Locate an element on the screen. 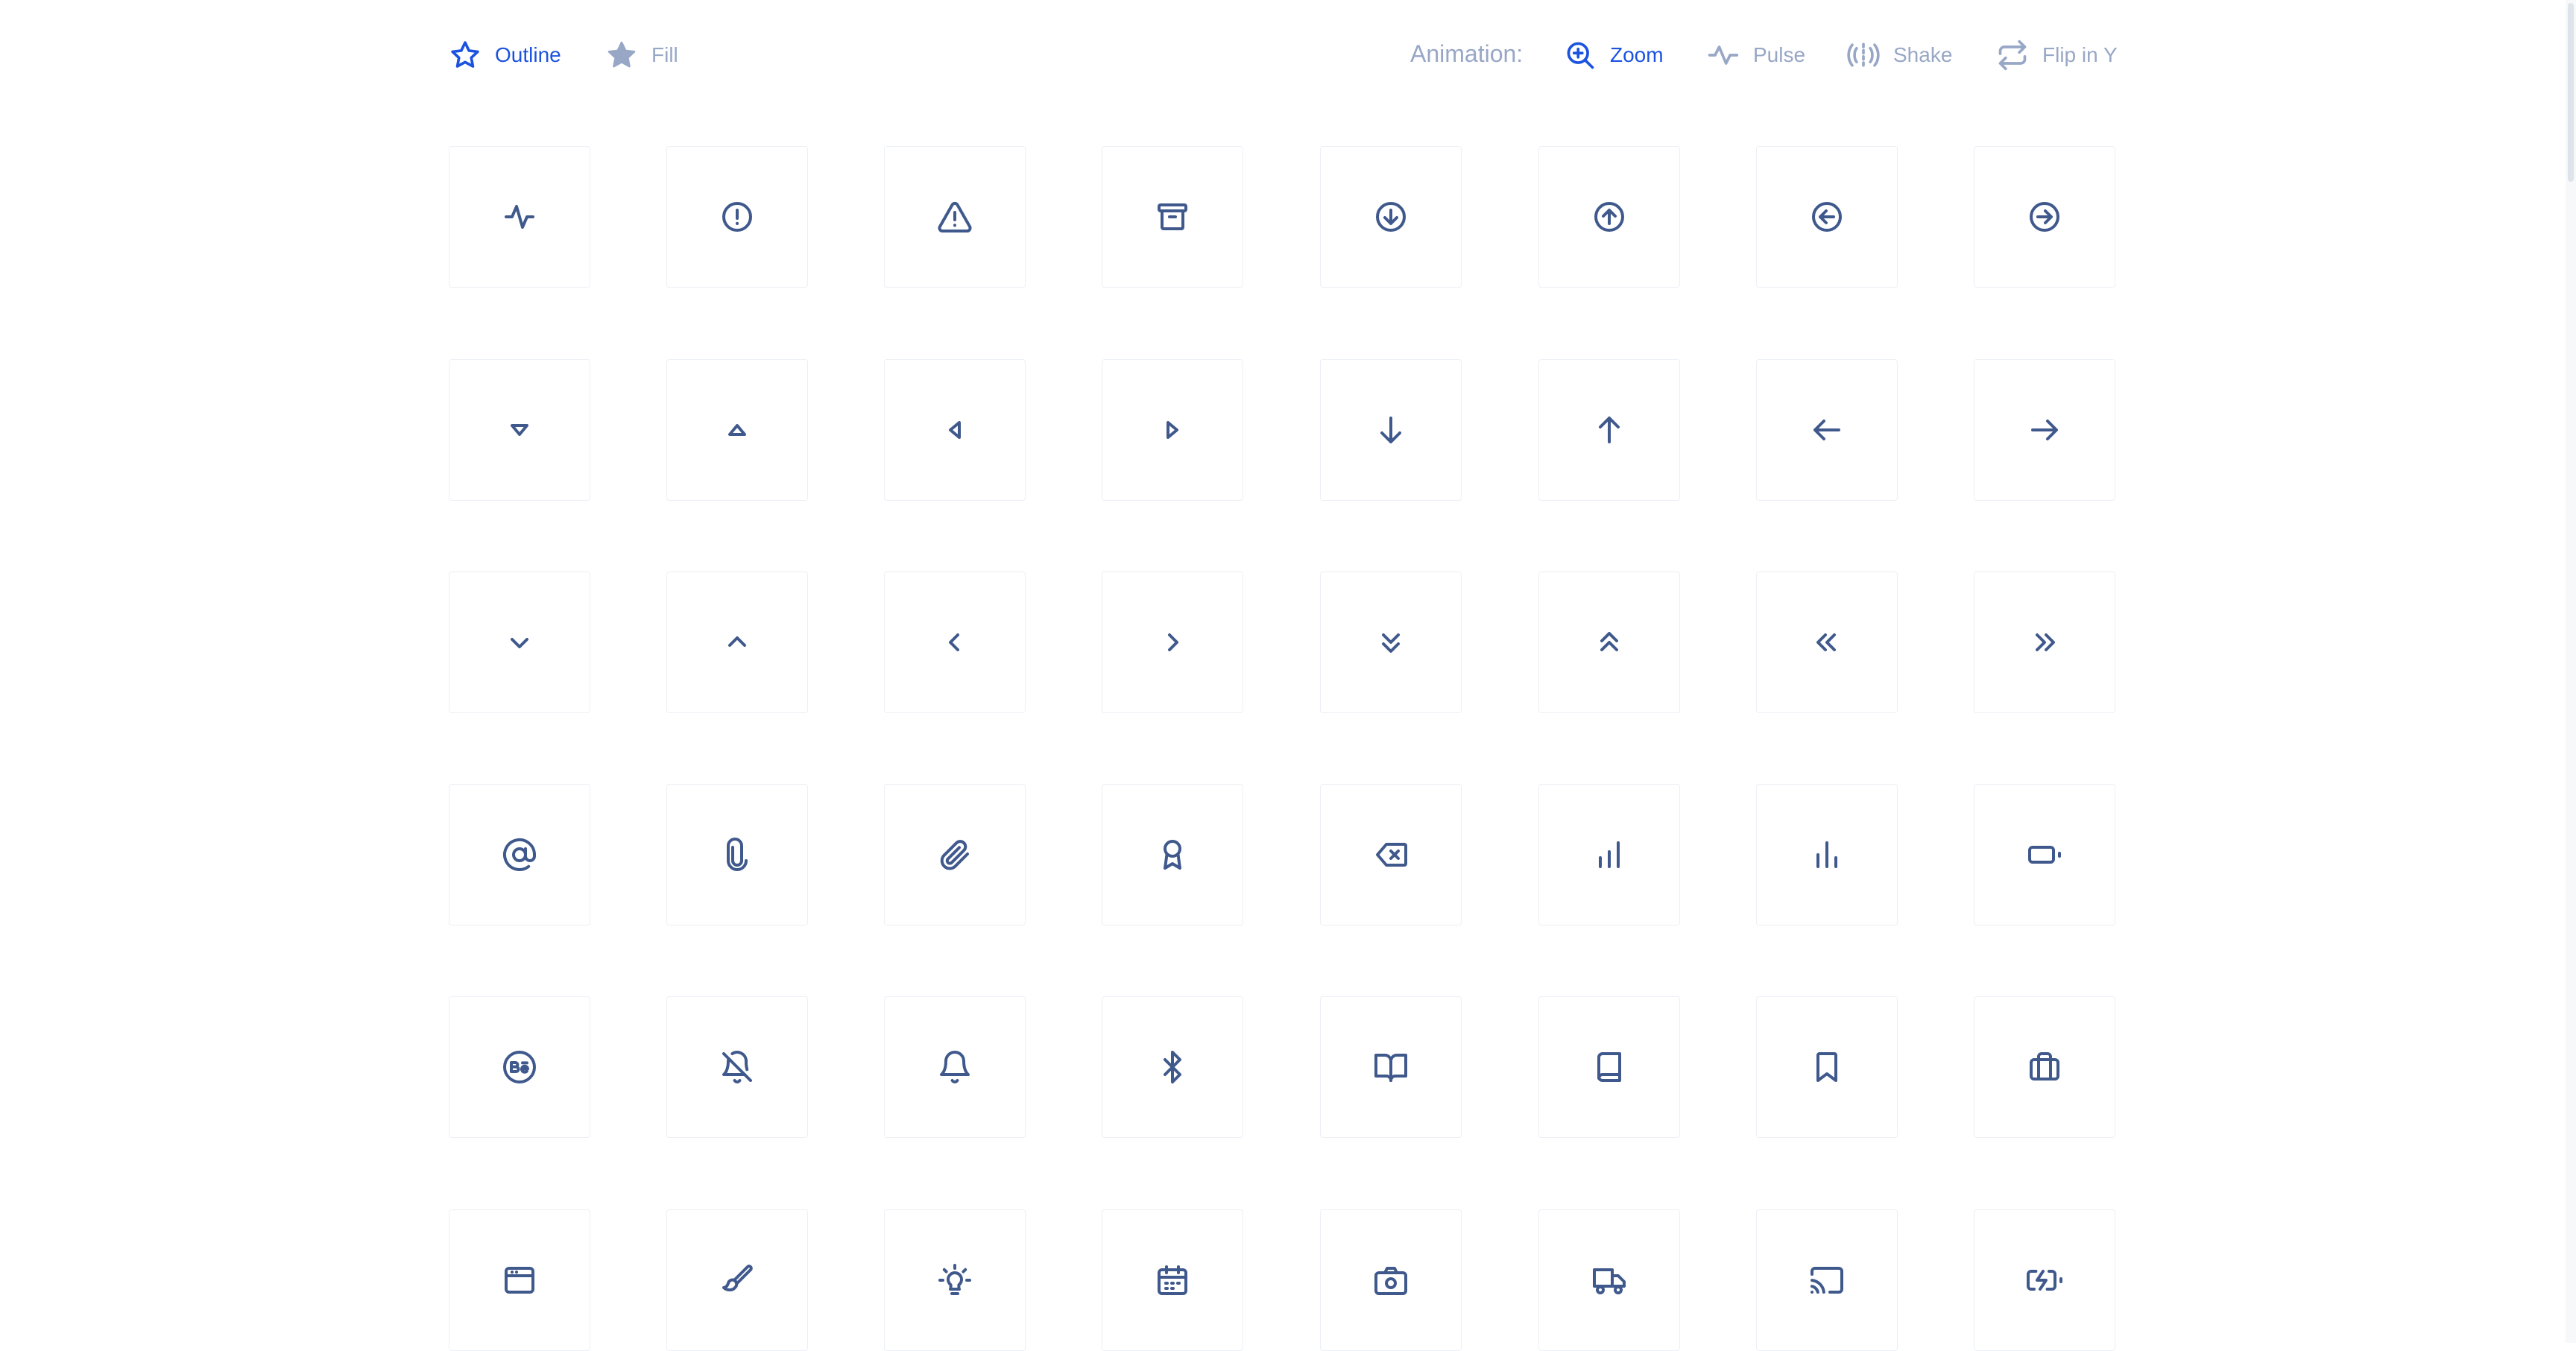  caret-up-icon is located at coordinates (737, 430).